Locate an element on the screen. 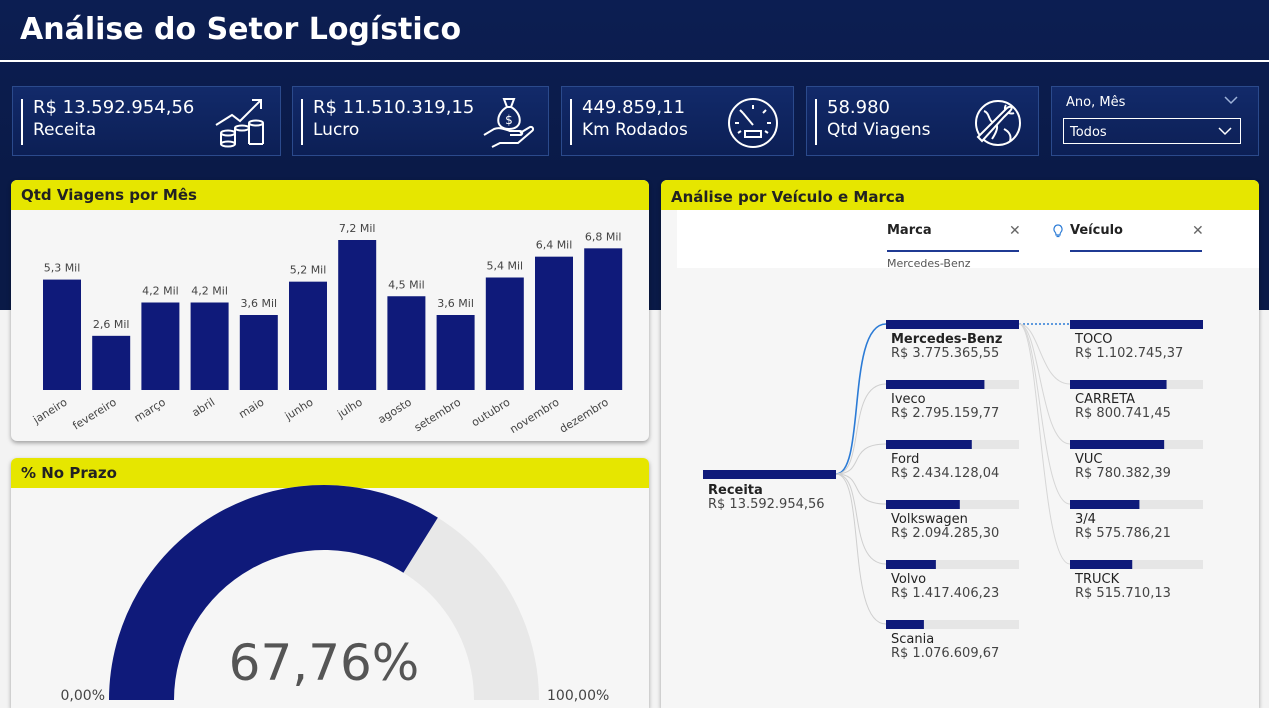  filter-label: Ano, Mês is located at coordinates (1096, 102).